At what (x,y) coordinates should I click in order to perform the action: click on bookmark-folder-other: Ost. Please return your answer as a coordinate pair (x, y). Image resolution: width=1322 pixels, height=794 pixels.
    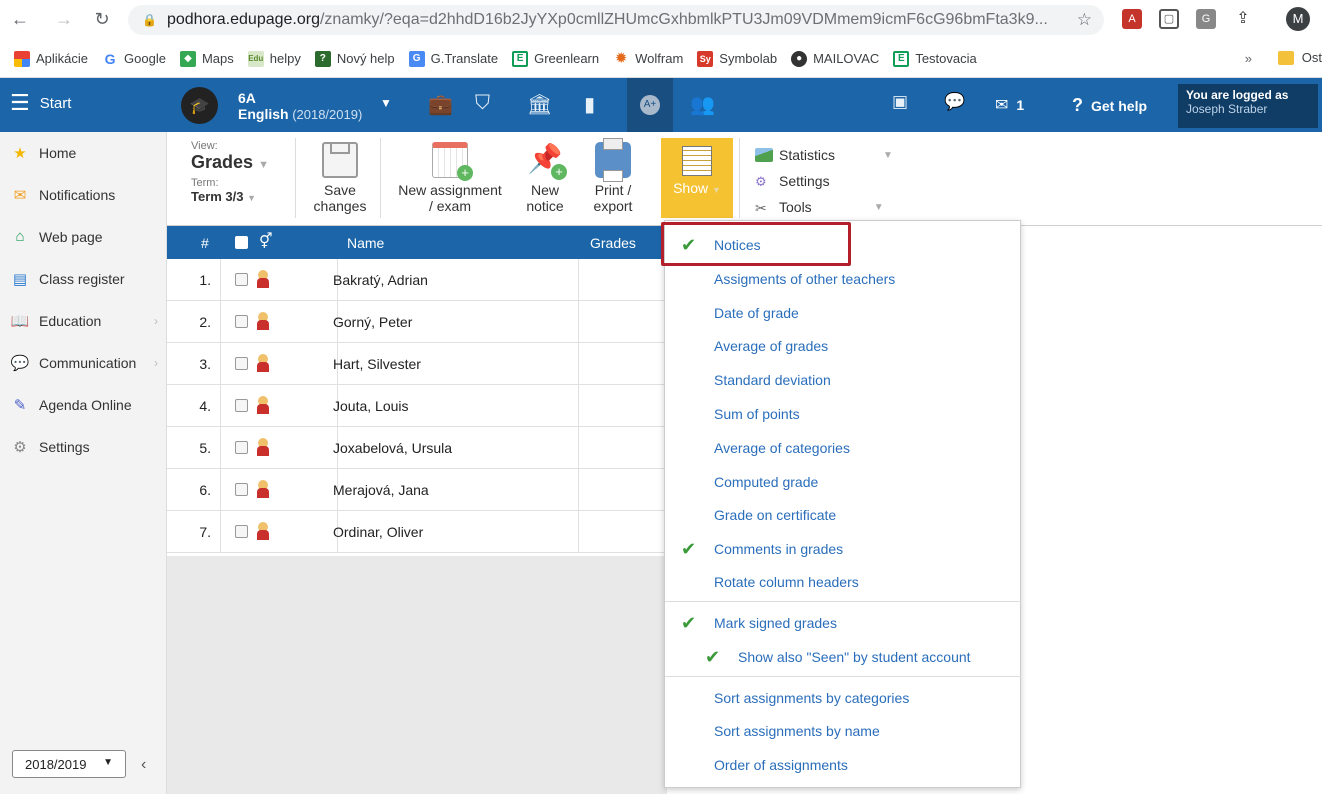
    Looking at the image, I should click on (1299, 57).